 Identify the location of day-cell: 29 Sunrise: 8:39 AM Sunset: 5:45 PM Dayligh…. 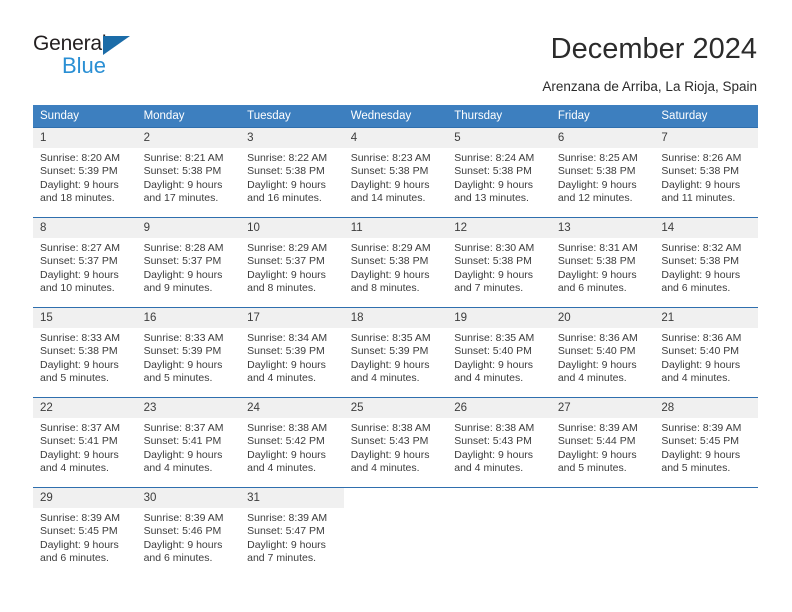
(85, 532).